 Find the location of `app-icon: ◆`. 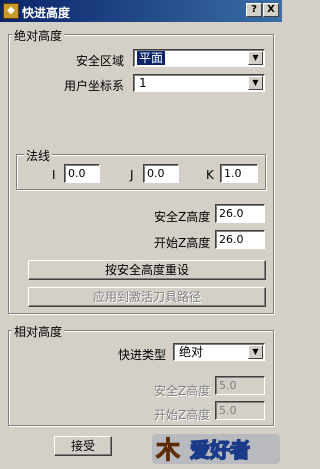

app-icon: ◆ is located at coordinates (11, 11).